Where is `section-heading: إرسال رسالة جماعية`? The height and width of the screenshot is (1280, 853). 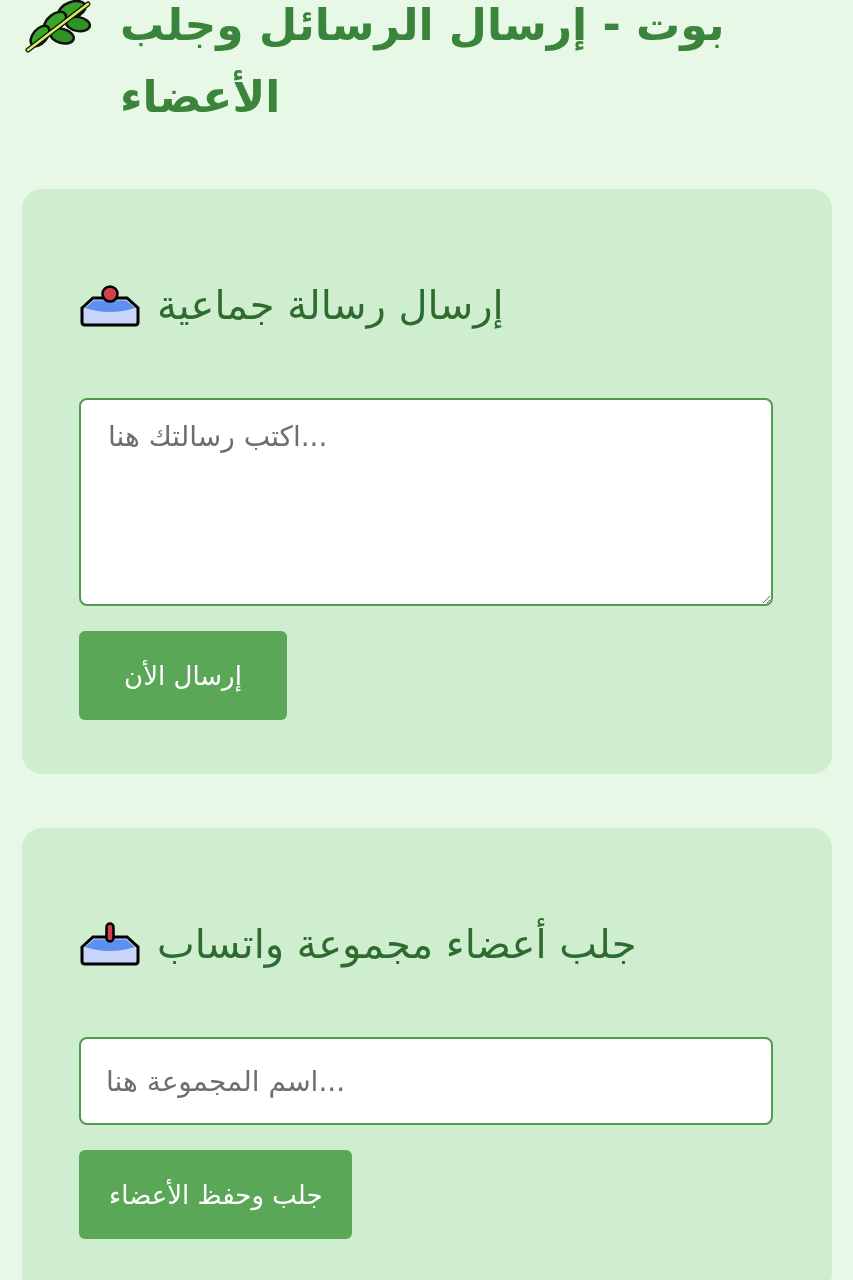
section-heading: إرسال رسالة جماعية is located at coordinates (330, 306).